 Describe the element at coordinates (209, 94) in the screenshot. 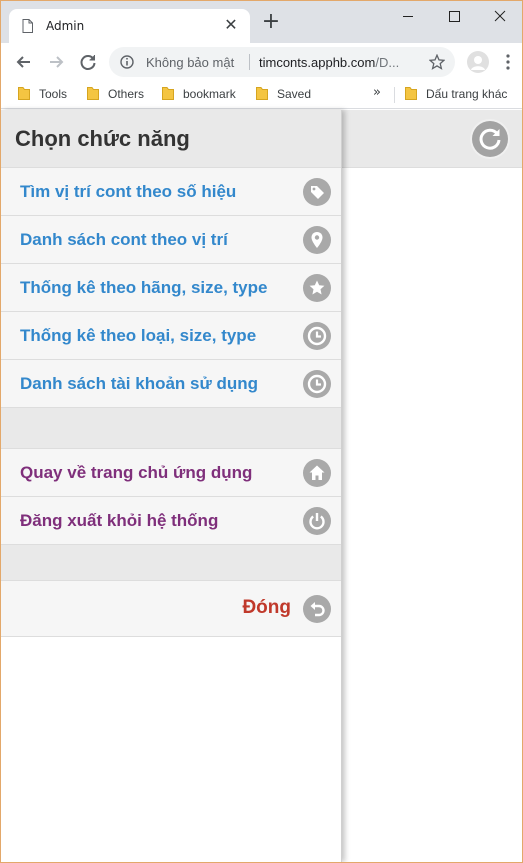

I see `bookmark-label: bookmark` at that location.